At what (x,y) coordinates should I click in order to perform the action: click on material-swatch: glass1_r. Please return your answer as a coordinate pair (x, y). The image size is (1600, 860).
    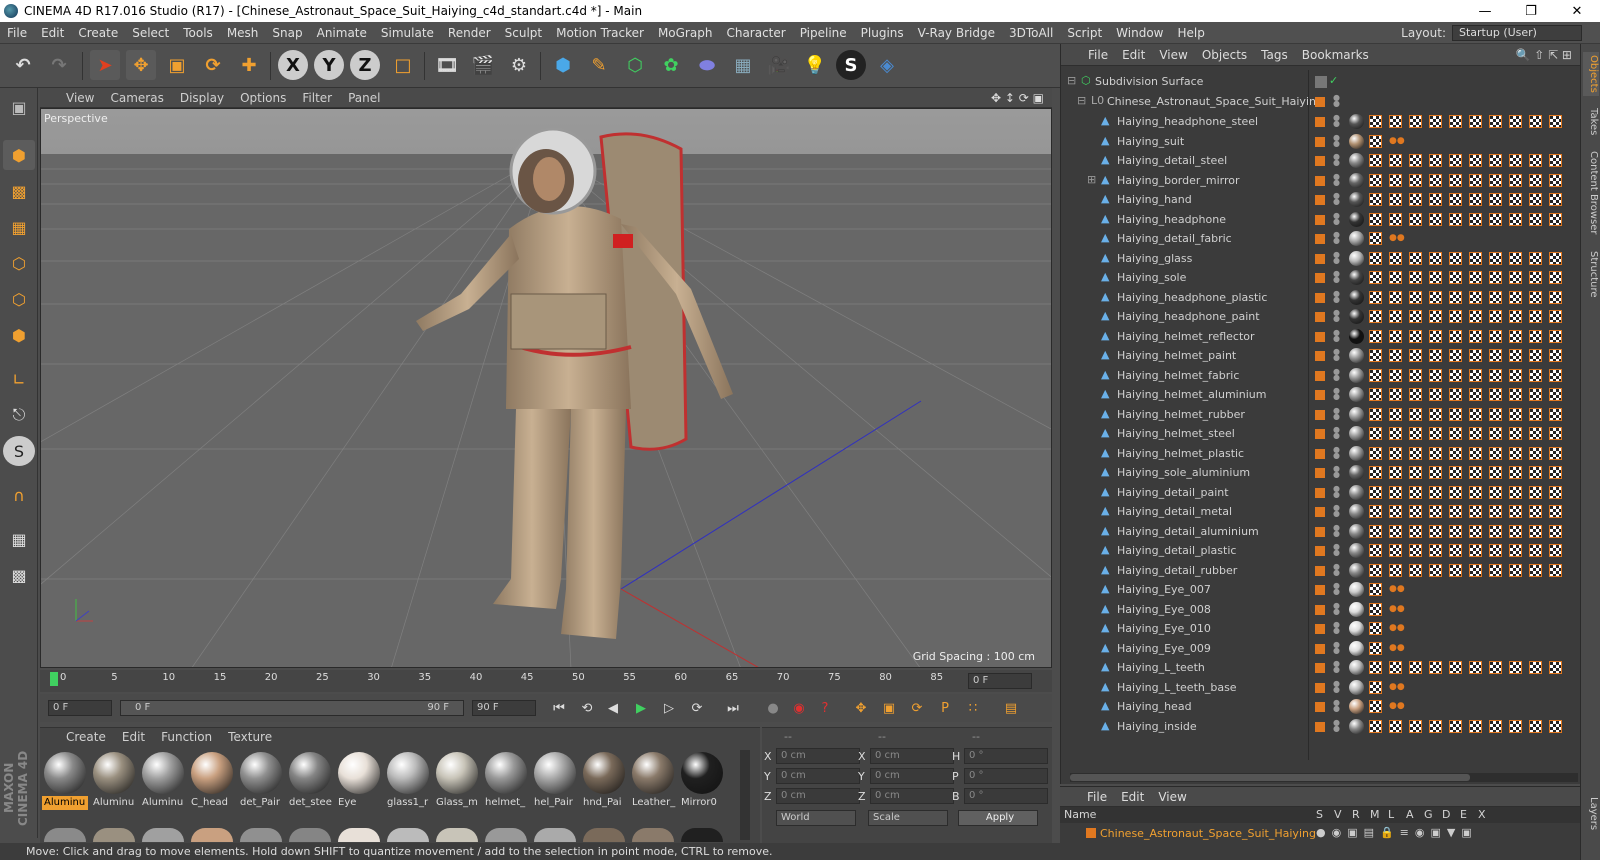
    Looking at the image, I should click on (408, 781).